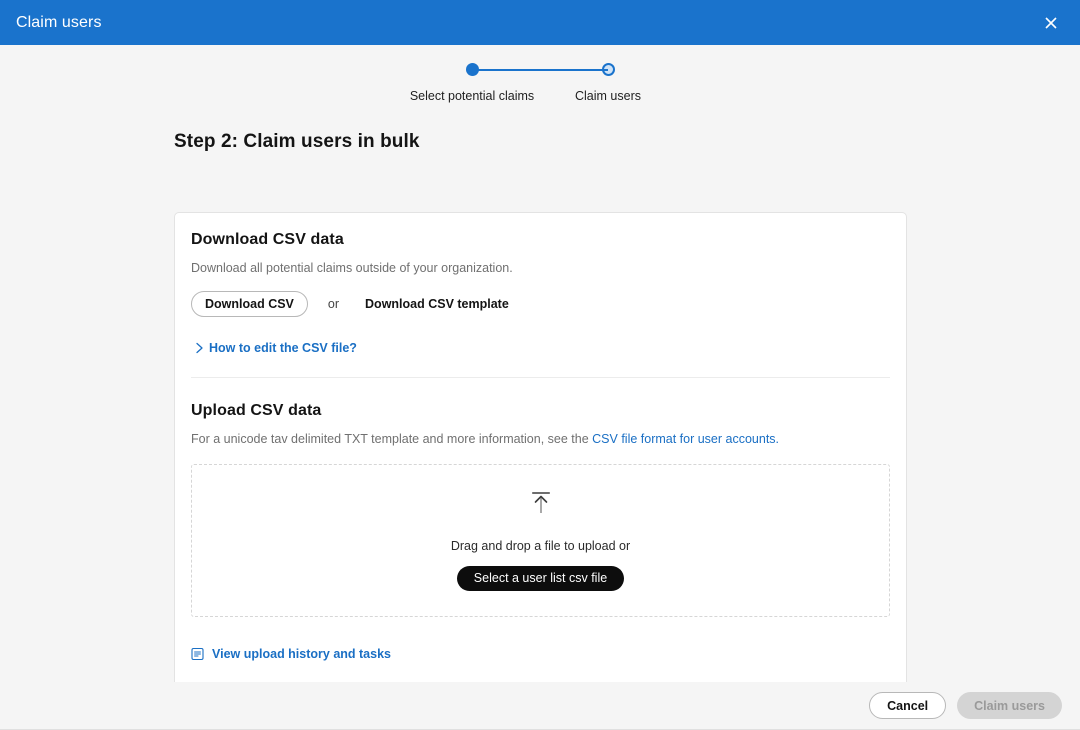 The image size is (1080, 730). I want to click on drag-drop-label: Drag and drop a file to upload or, so click(540, 545).